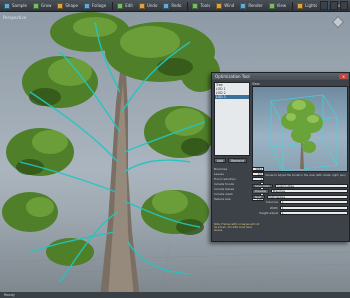  I want to click on shape-icon, so click(60, 5).